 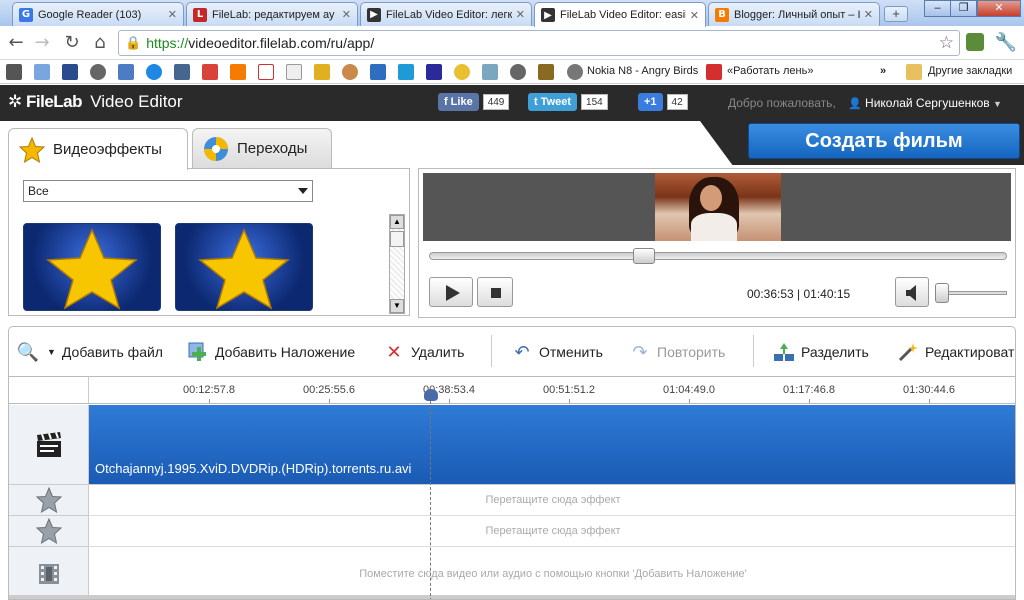 I want to click on add-overlay-button: Добавить Наложение, so click(x=271, y=352).